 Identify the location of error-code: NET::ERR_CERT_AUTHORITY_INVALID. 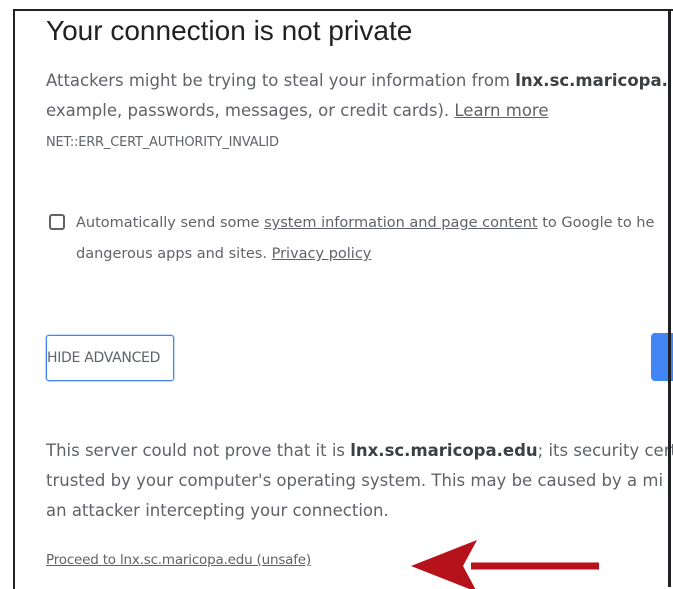
(162, 142).